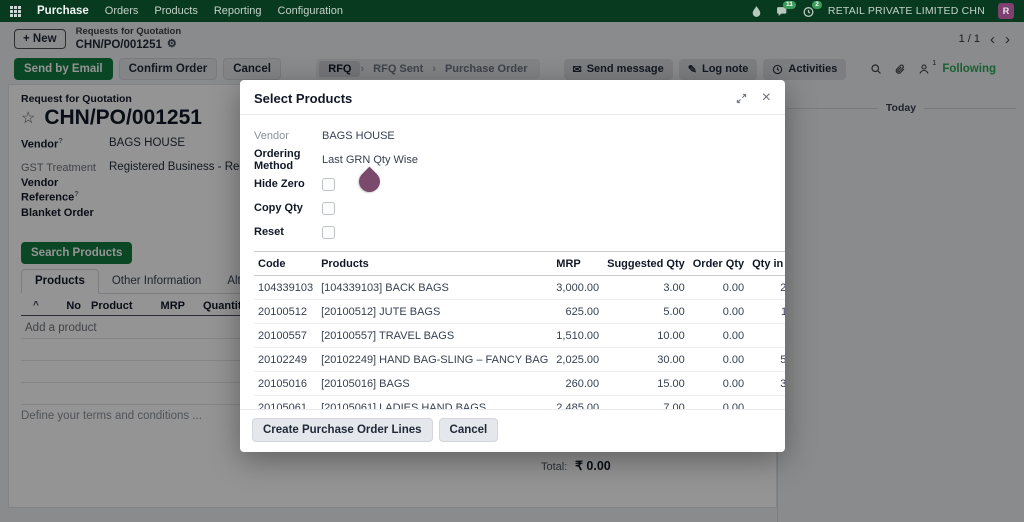 Image resolution: width=1024 pixels, height=522 pixels. Describe the element at coordinates (766, 383) in the screenshot. I see `cell-qty-in-hand: 357.00` at that location.